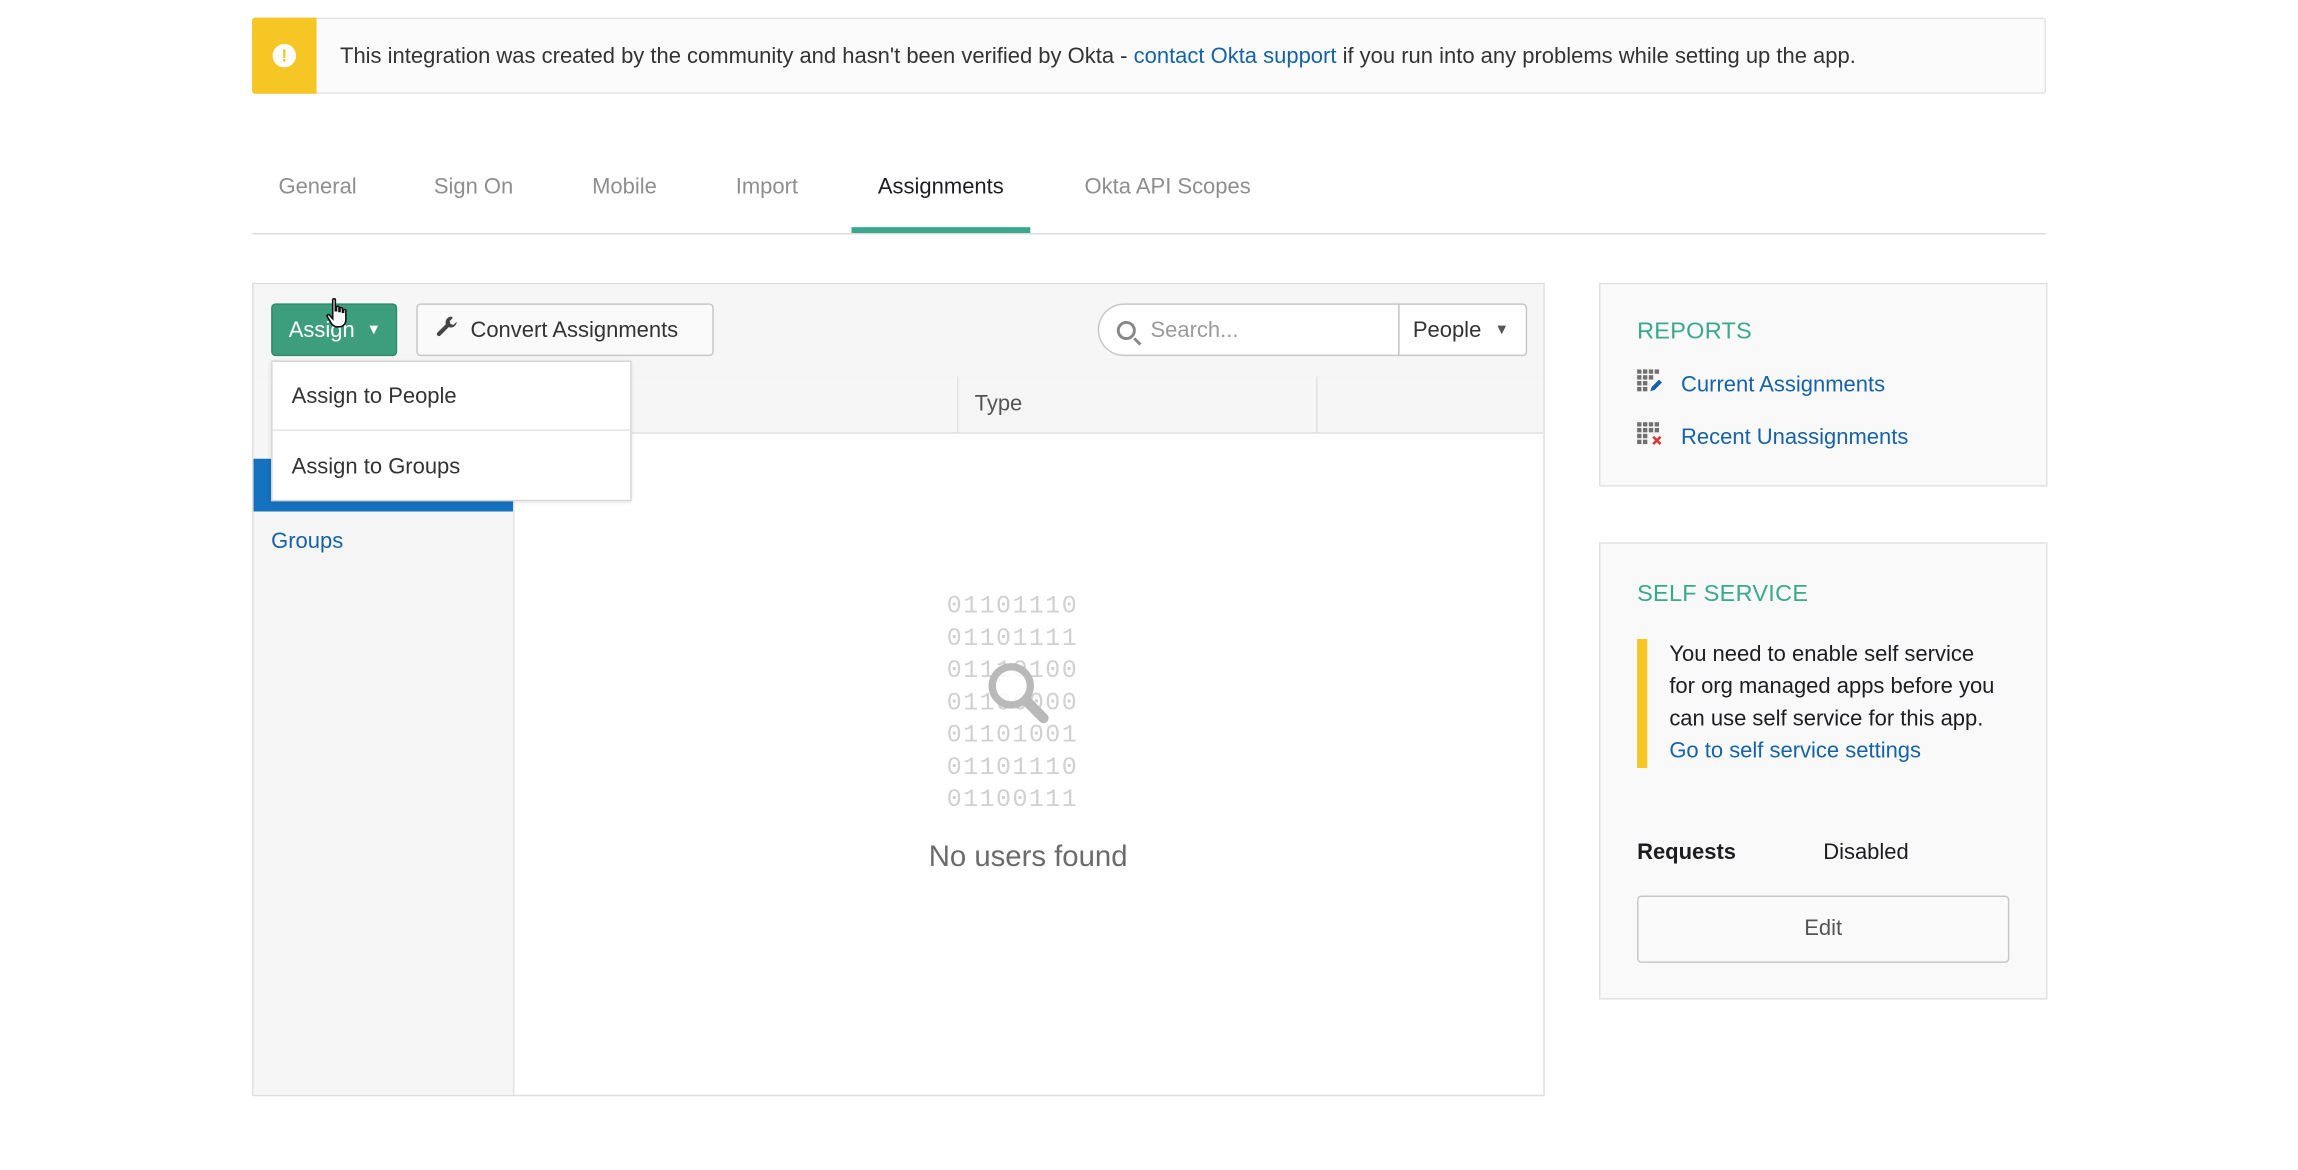 This screenshot has width=2298, height=1170. What do you see at coordinates (1447, 330) in the screenshot?
I see `people-filter-value: People` at bounding box center [1447, 330].